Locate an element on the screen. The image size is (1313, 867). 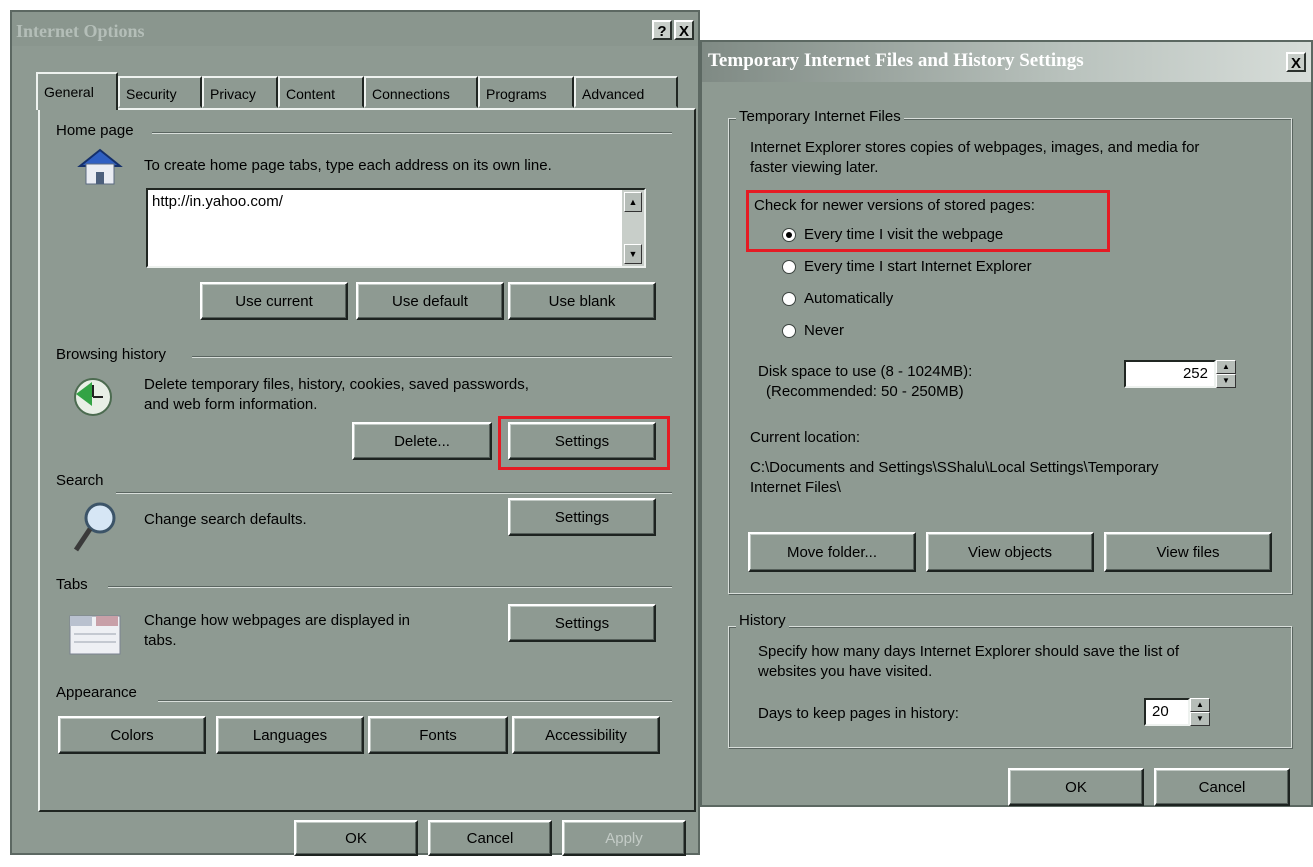
disk-space-input: 252 is located at coordinates (1170, 374).